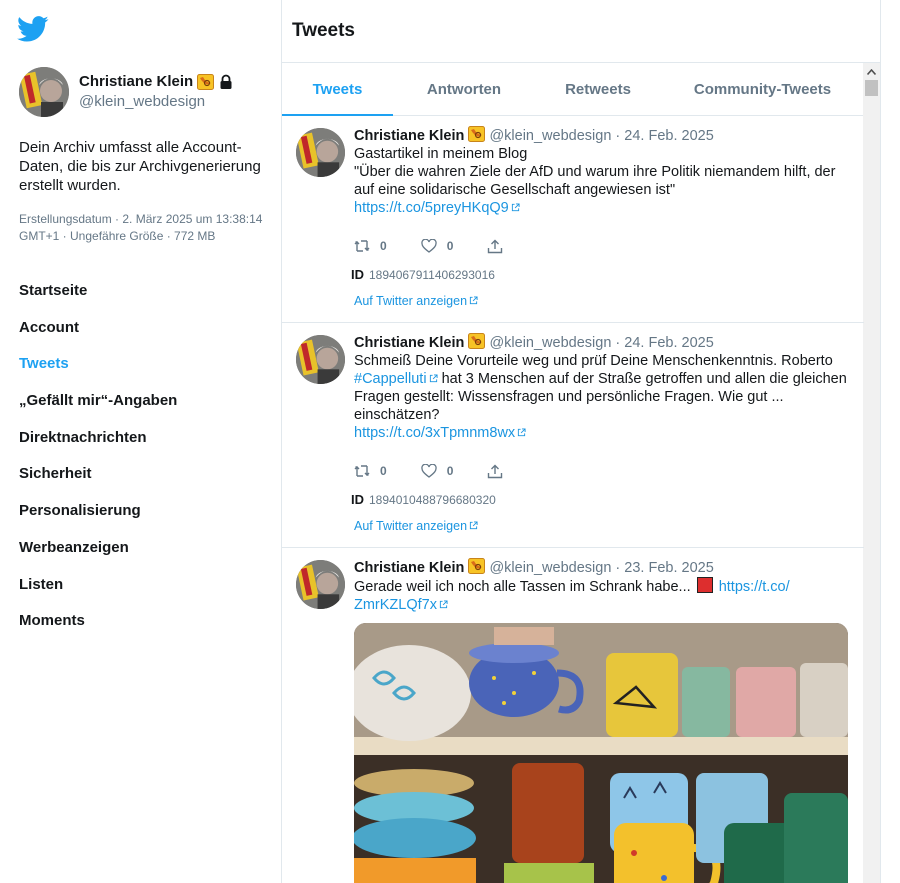 This screenshot has height=883, width=900. I want to click on profile-name-text: Christiane Klein, so click(136, 81).